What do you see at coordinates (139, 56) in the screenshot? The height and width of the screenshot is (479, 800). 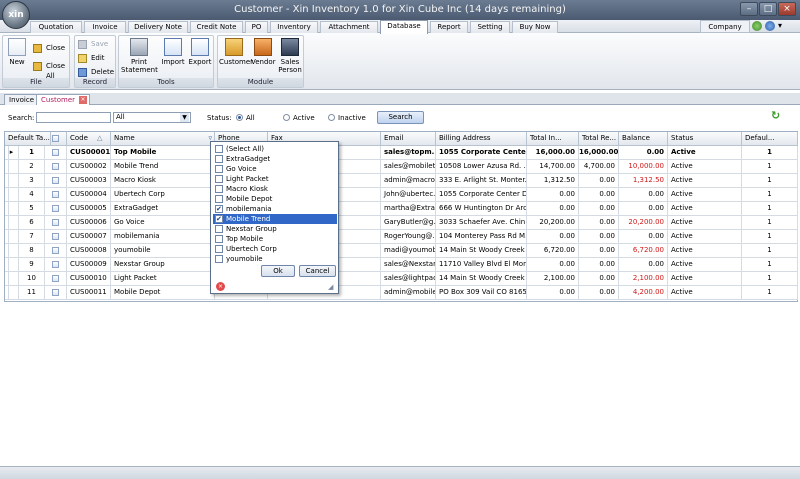 I see `print-statement-button: Print Statement` at bounding box center [139, 56].